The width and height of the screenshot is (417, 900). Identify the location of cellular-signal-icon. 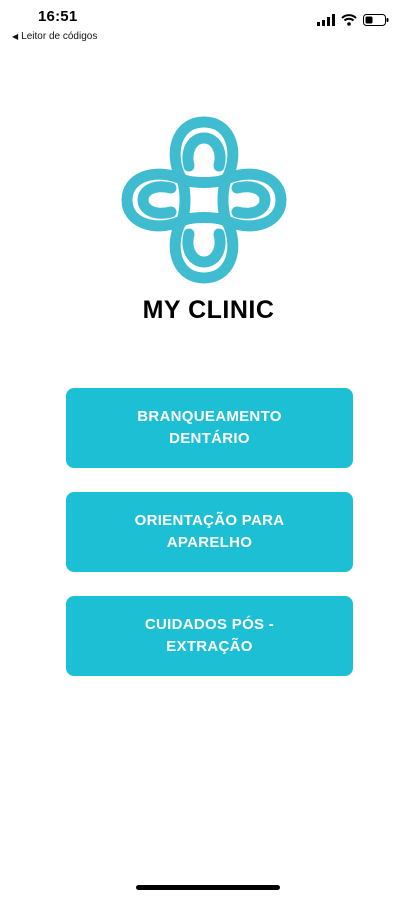
(326, 20).